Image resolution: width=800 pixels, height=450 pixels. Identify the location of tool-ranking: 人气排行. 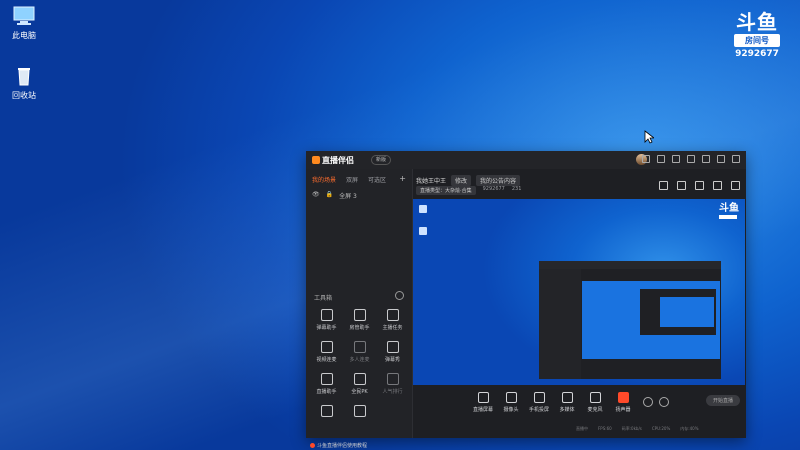
(392, 384).